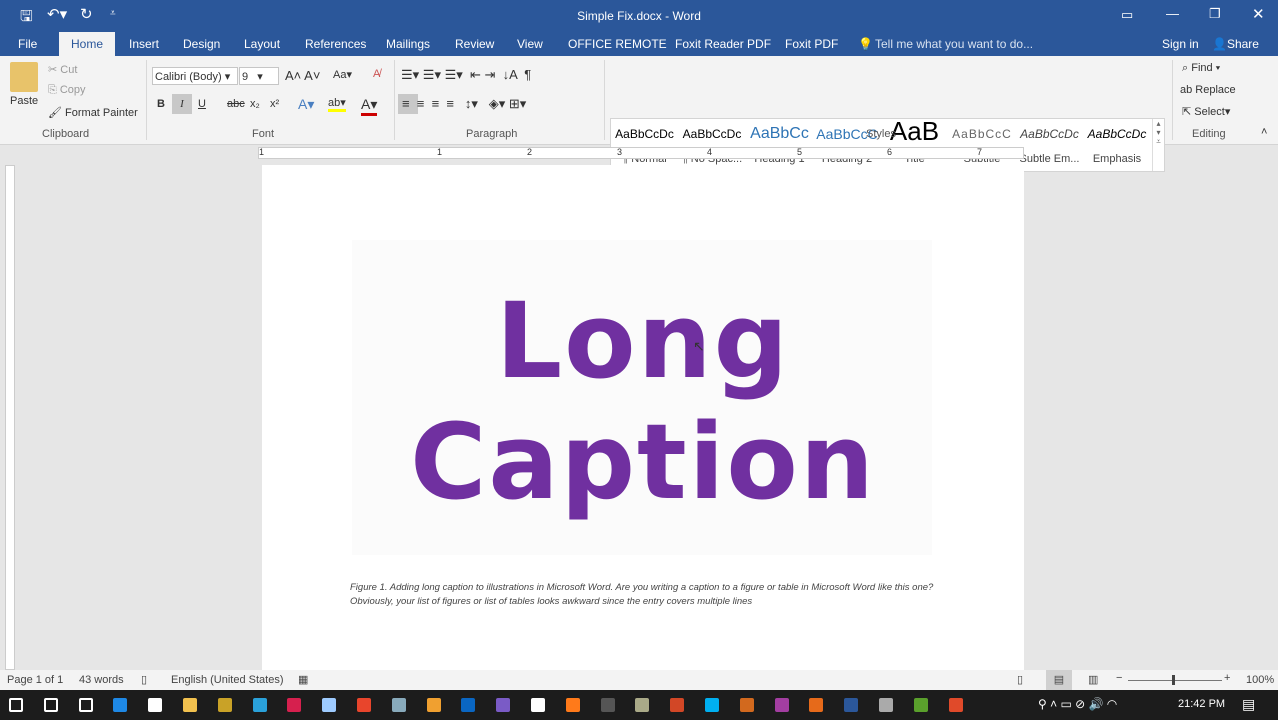 The height and width of the screenshot is (720, 1278). I want to click on print-layout-icon: ▤, so click(1059, 680).